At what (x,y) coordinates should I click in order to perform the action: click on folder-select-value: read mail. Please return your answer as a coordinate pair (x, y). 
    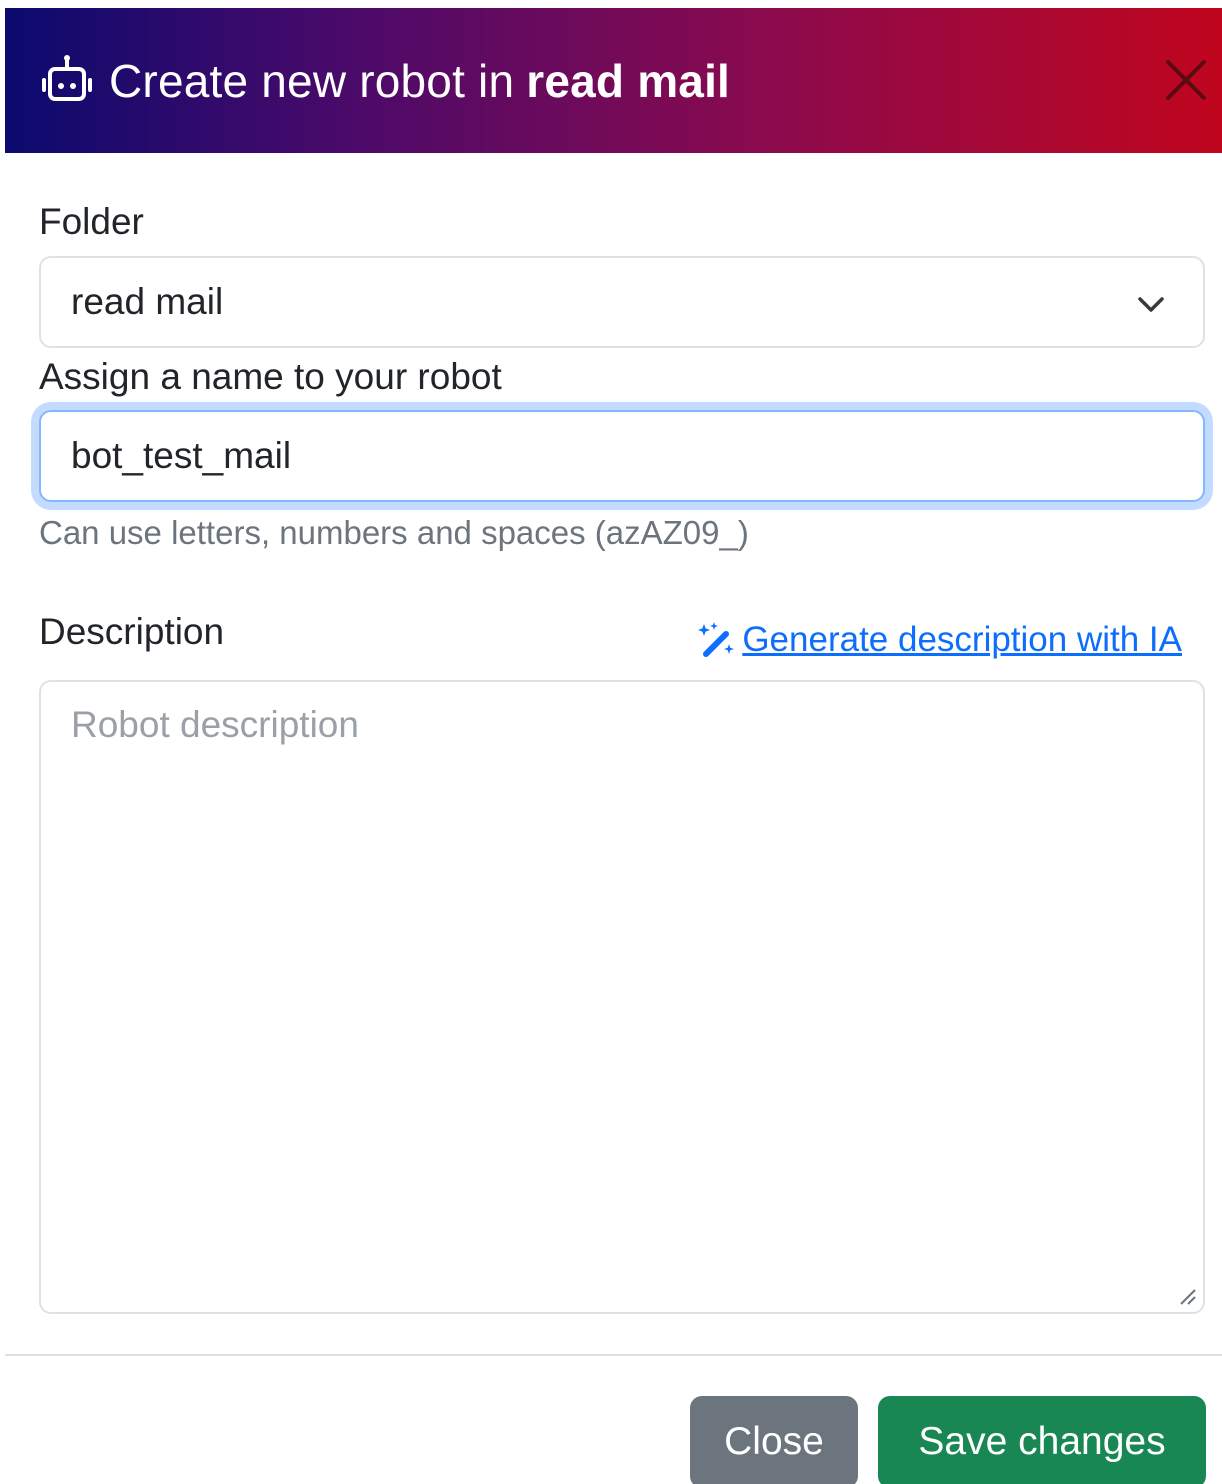
    Looking at the image, I should click on (147, 301).